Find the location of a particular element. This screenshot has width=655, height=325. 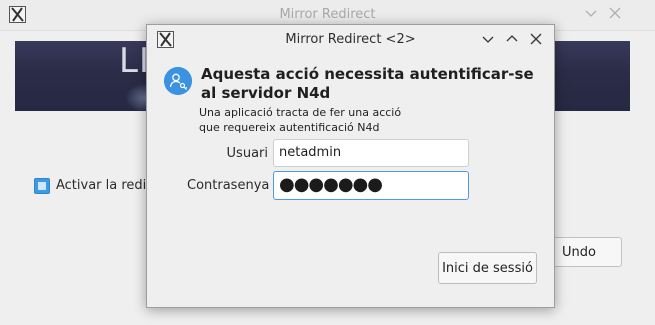

password-field: ●●●●●●● is located at coordinates (371, 185).